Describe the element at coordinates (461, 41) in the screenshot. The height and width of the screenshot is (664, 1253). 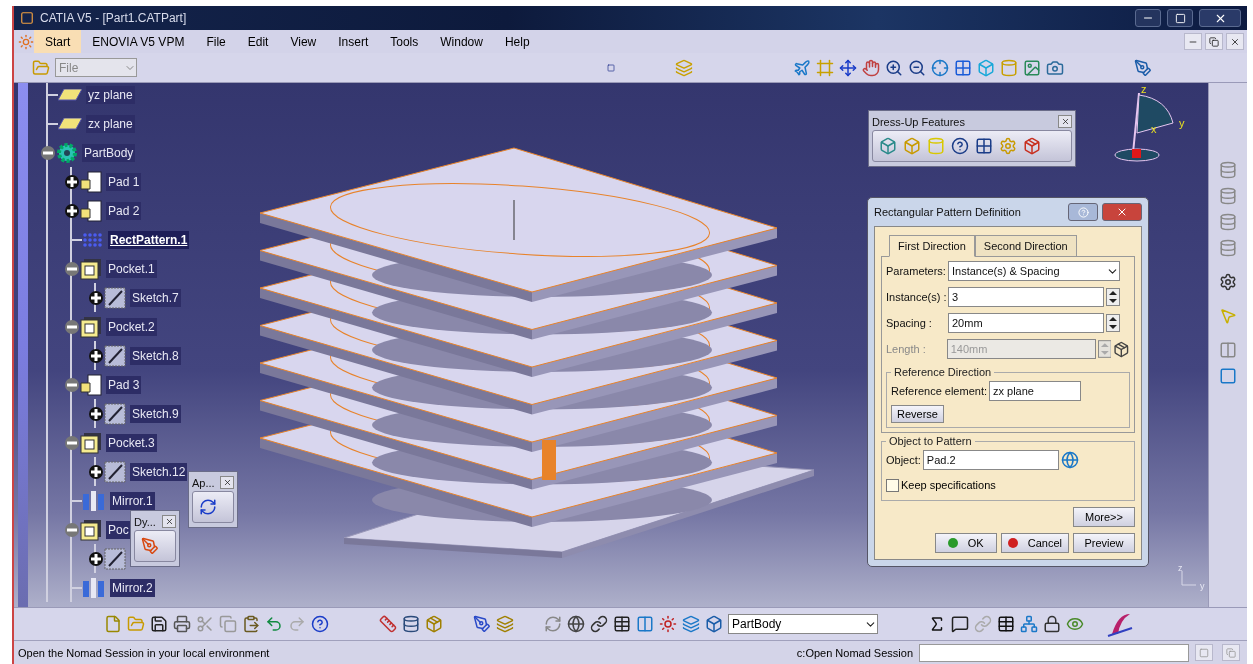
I see `menu-item: Window` at that location.